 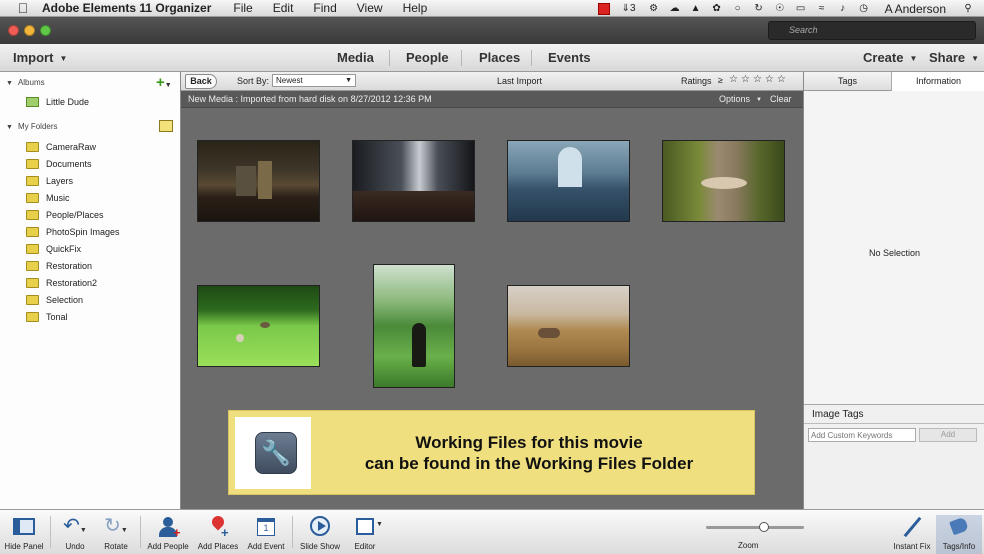 What do you see at coordinates (864, 9) in the screenshot?
I see `clock-status-icon: ◷` at bounding box center [864, 9].